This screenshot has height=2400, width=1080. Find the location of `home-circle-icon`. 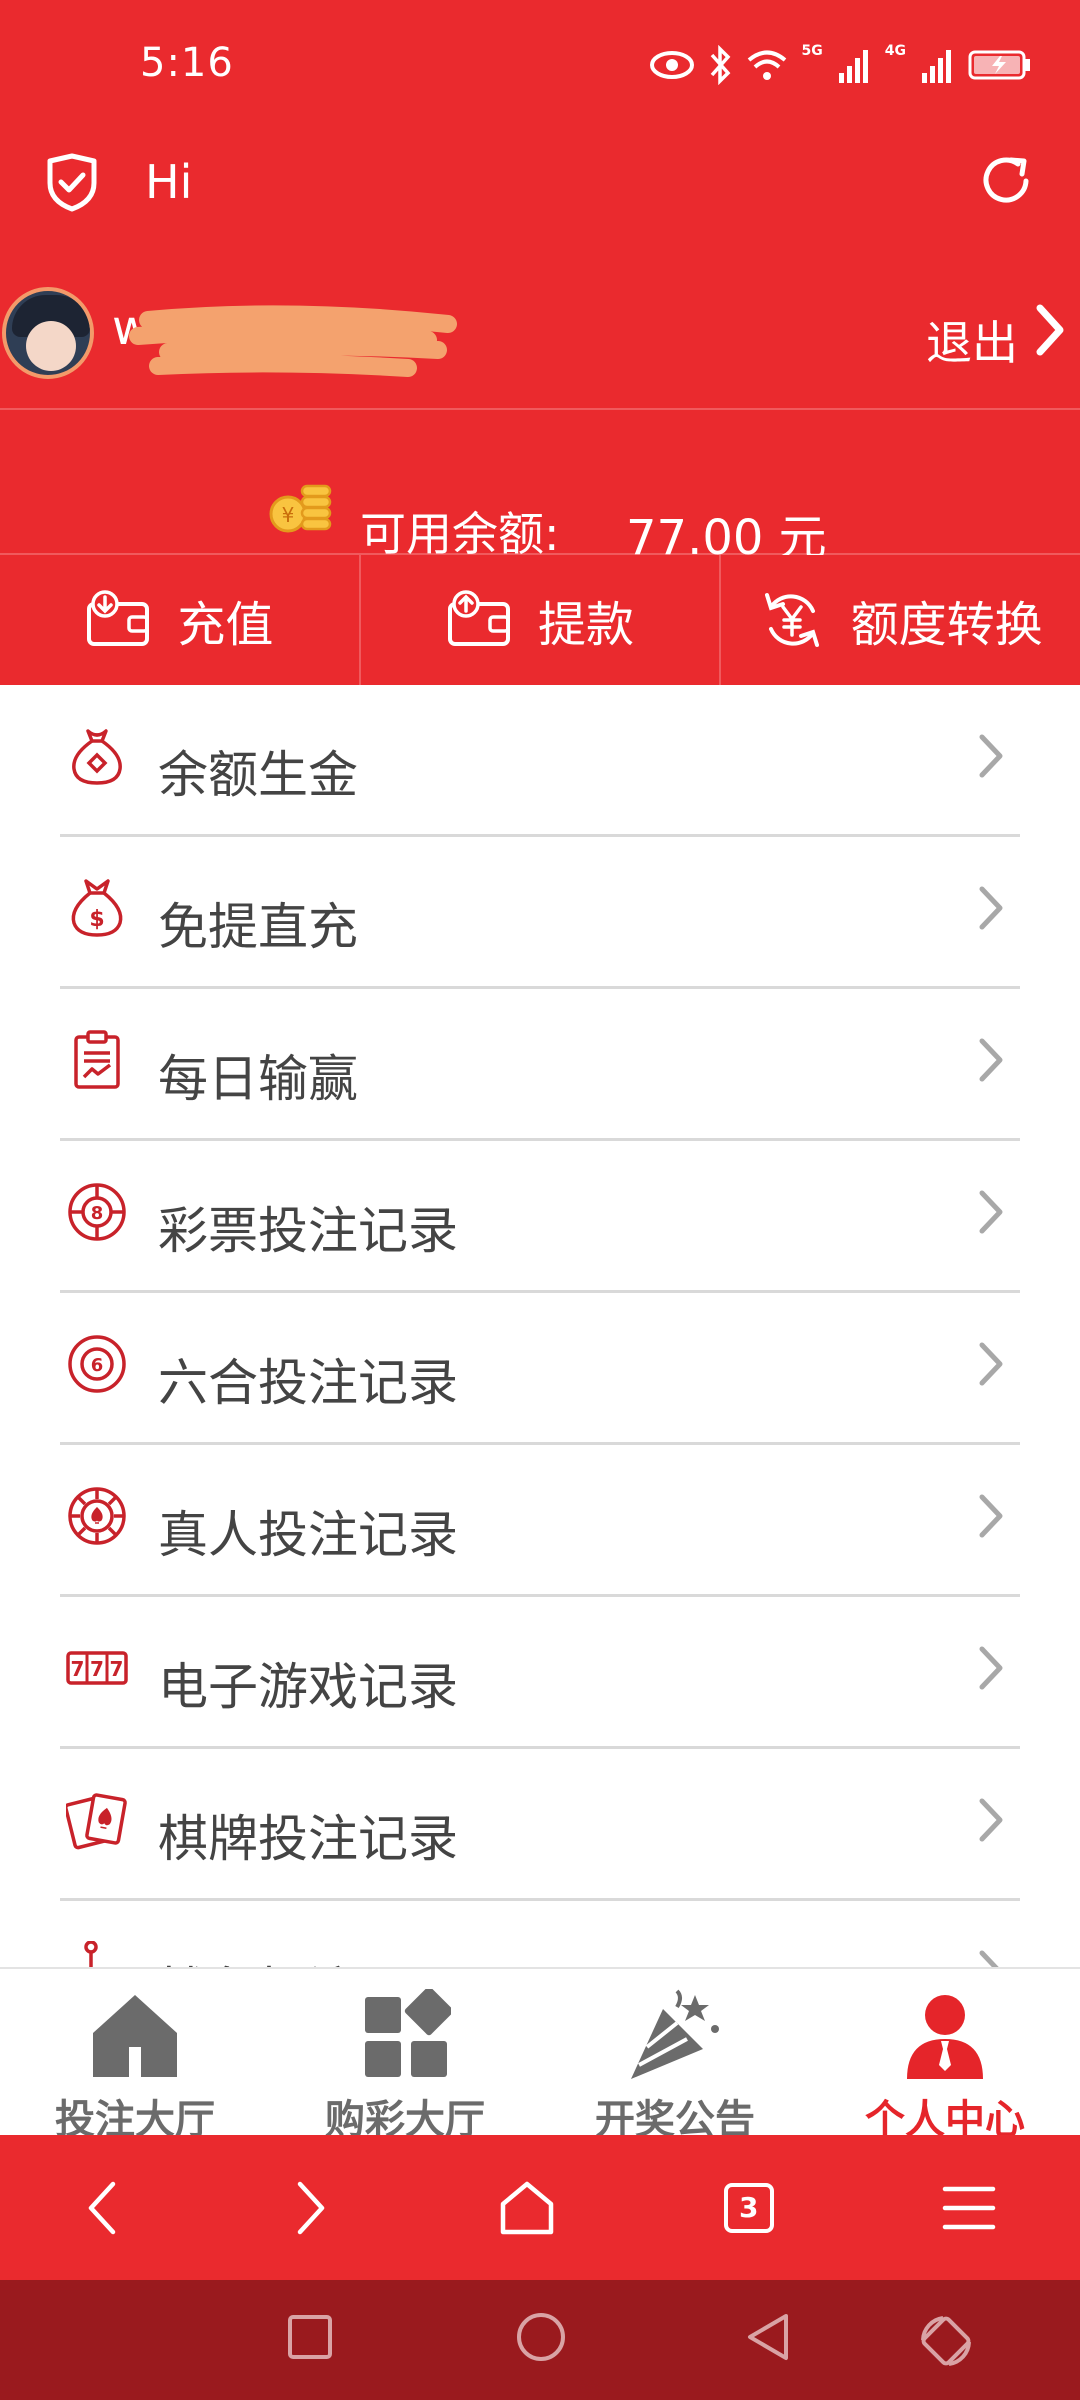

home-circle-icon is located at coordinates (541, 2338).